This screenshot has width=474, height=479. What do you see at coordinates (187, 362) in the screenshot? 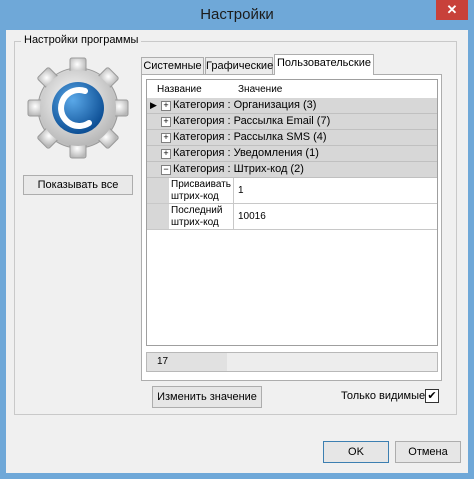
I see `record-count: 17` at bounding box center [187, 362].